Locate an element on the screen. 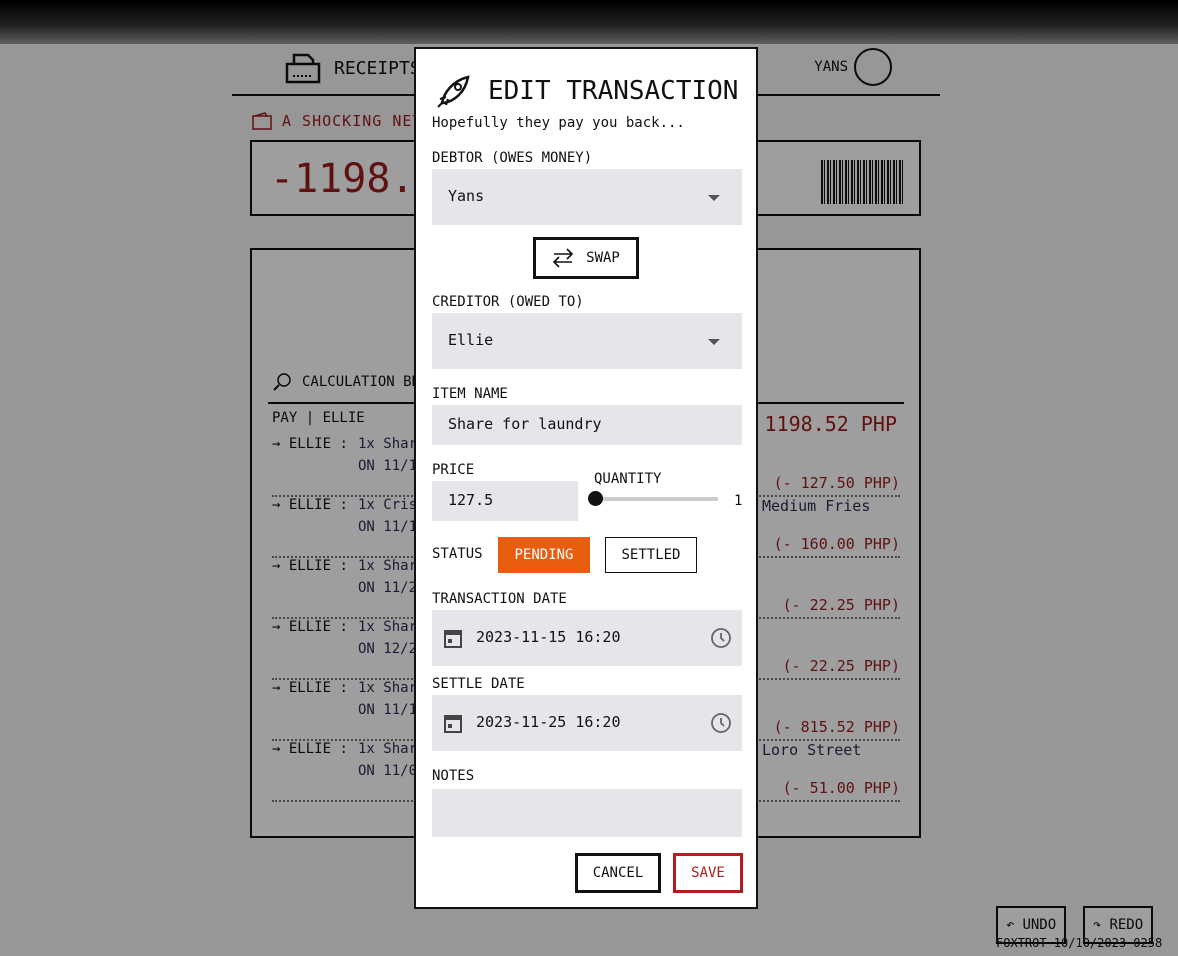  creditor-label: CREDITOR (OWED TO) is located at coordinates (508, 302).